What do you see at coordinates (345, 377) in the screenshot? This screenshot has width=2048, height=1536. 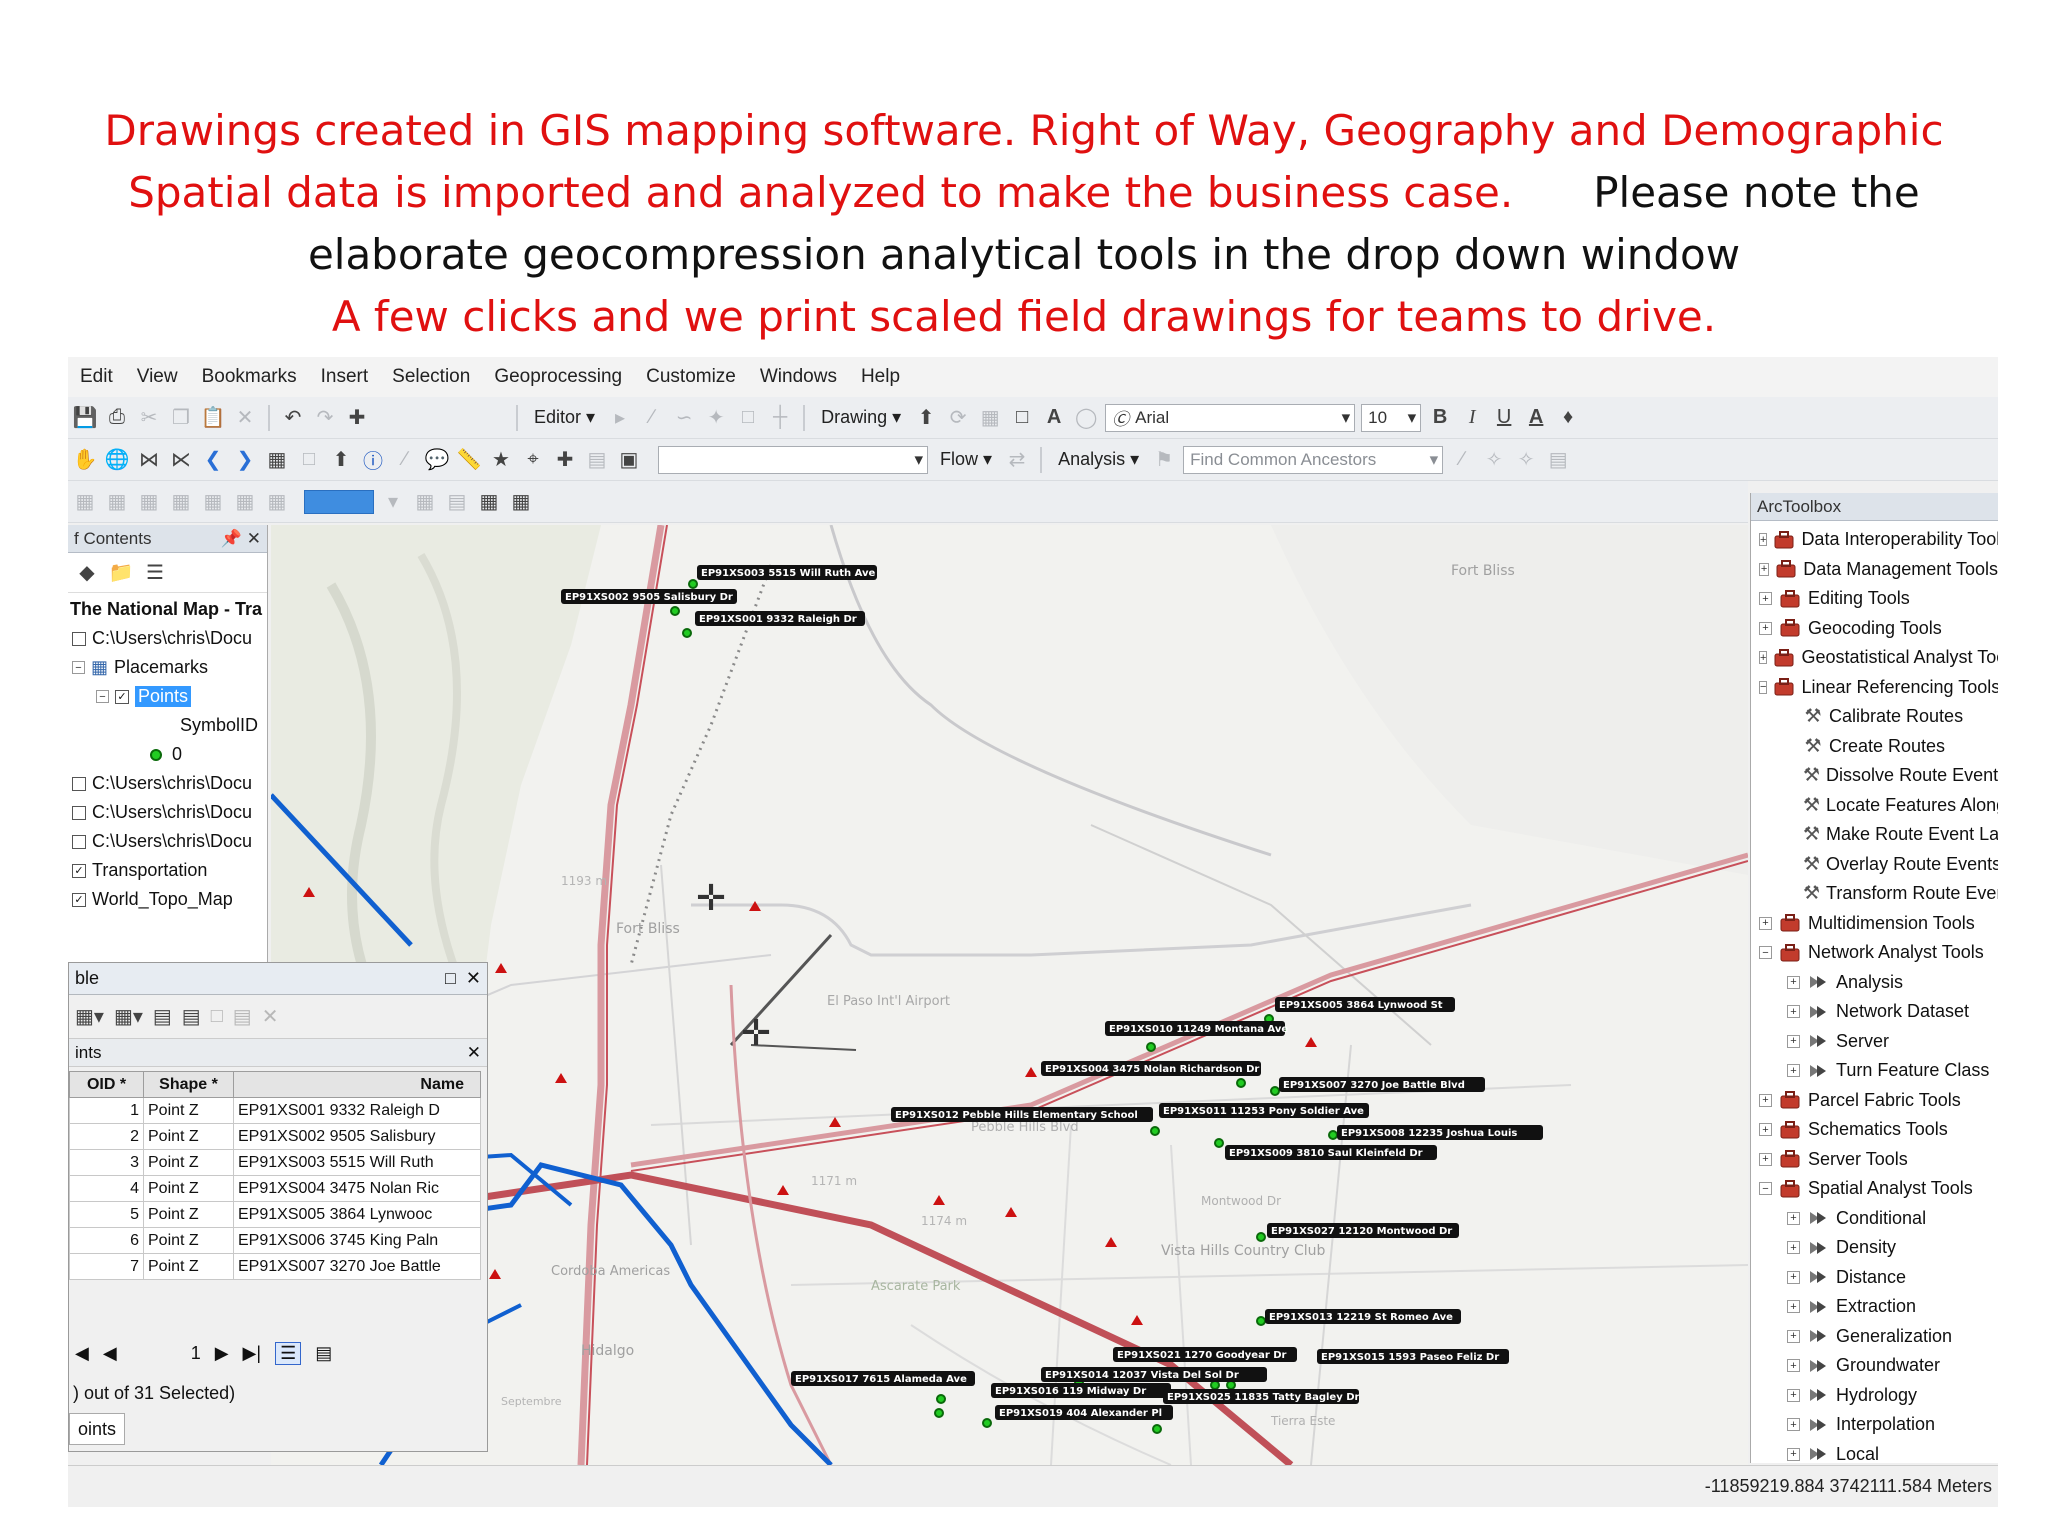 I see `menu-insert: Insert` at bounding box center [345, 377].